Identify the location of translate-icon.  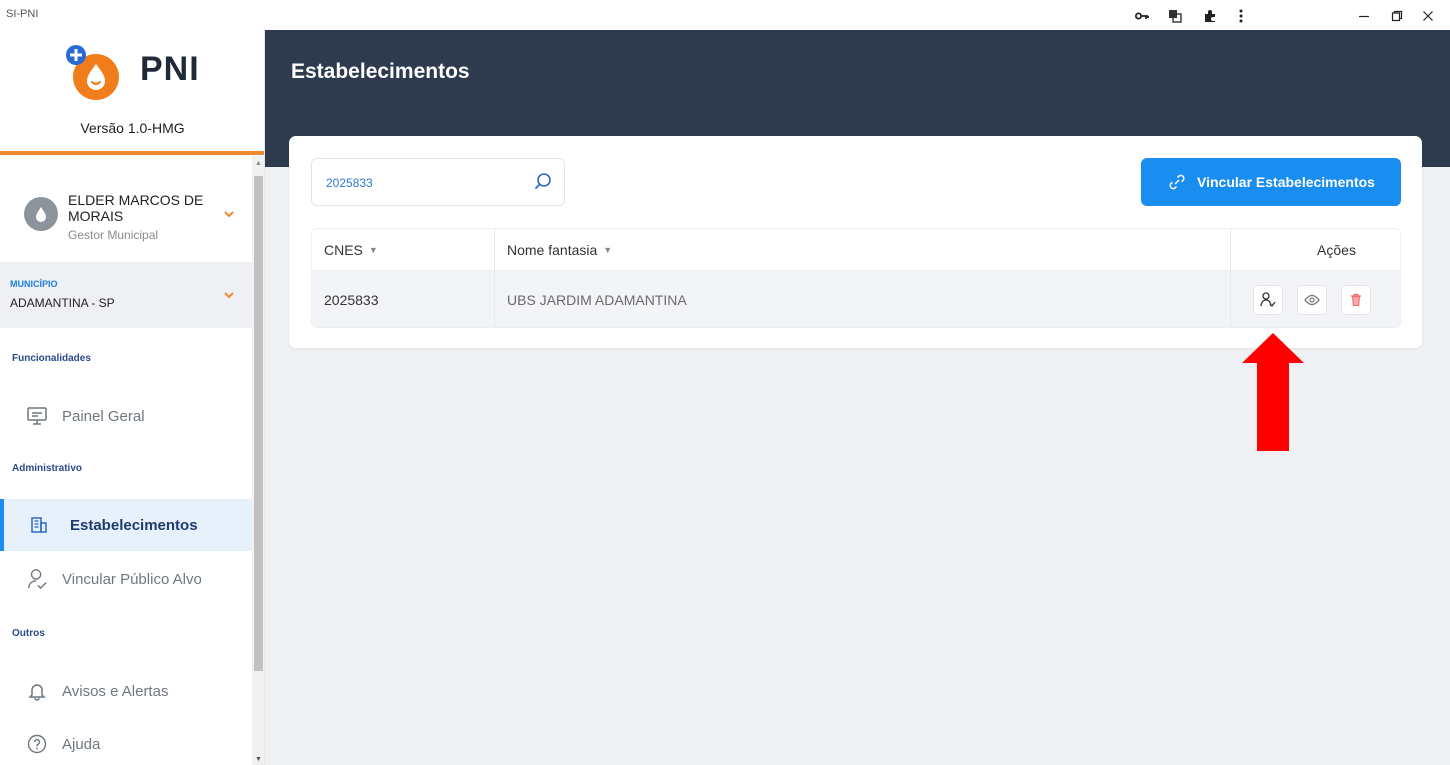
(1175, 16).